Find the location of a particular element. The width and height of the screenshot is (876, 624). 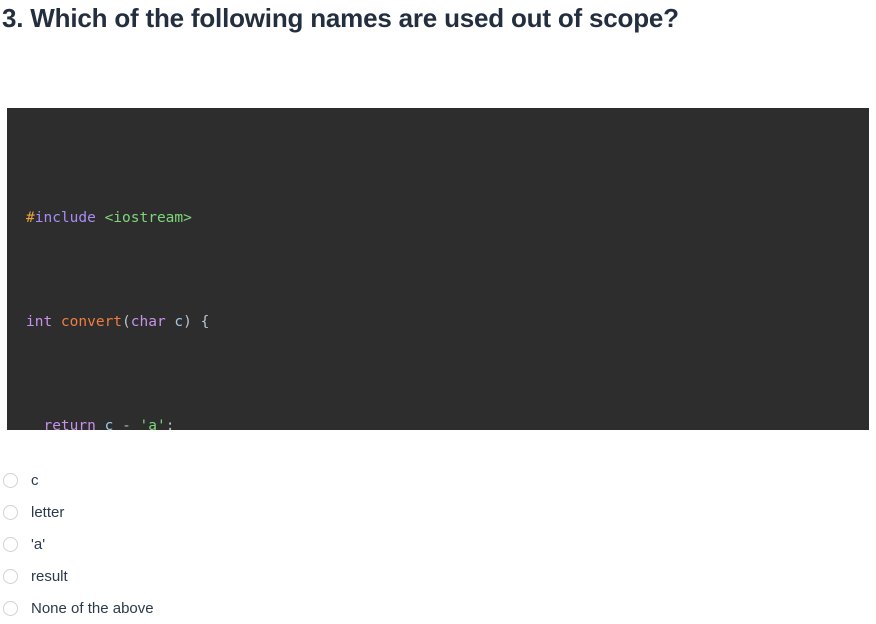

answer-options-list: c letter 'a' result None of the above is located at coordinates (200, 544).